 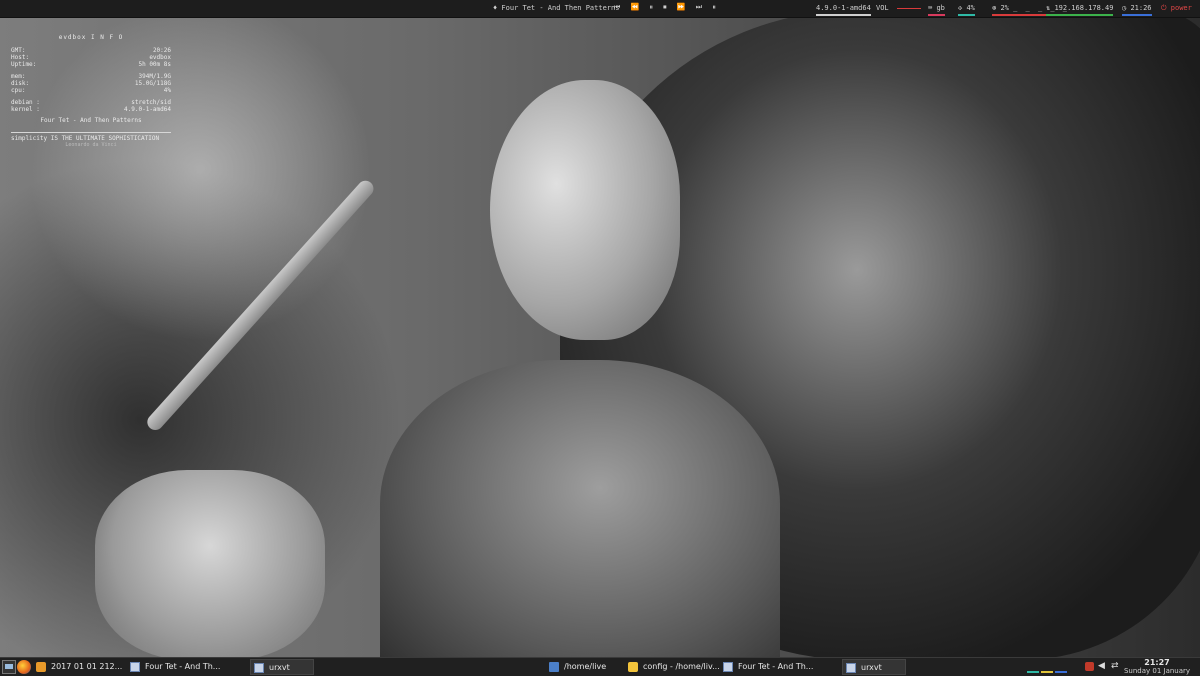 What do you see at coordinates (41, 667) in the screenshot?
I see `image-viewer-icon` at bounding box center [41, 667].